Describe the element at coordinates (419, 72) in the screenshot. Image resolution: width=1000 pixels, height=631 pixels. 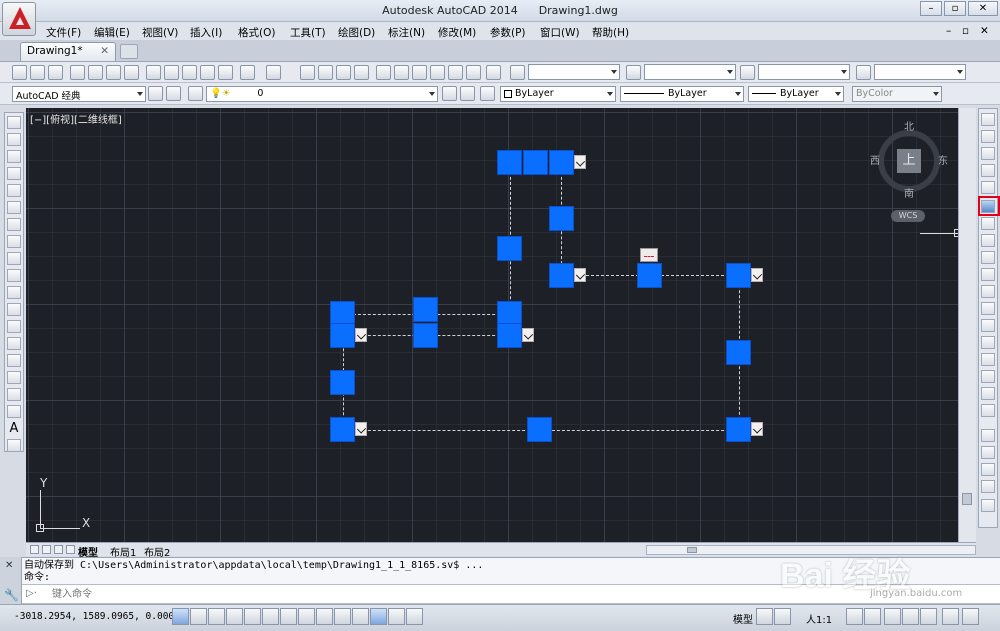
I see `tool-palettes-icon` at that location.